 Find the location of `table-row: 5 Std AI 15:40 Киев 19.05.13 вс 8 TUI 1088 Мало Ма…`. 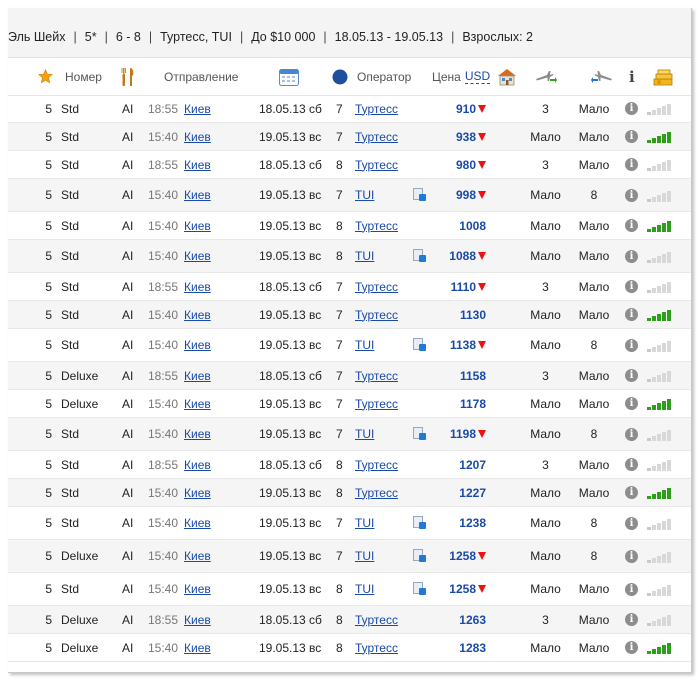

table-row: 5 Std AI 15:40 Киев 19.05.13 вс 8 TUI 1088 Мало Ма… is located at coordinates (349, 256).